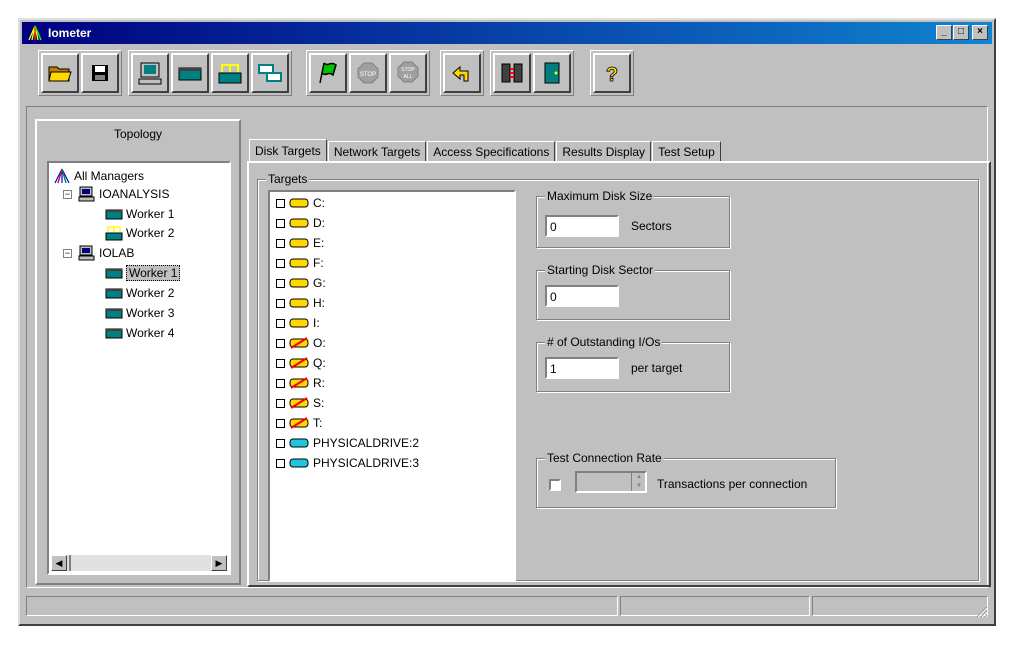 This screenshot has width=1036, height=646. I want to click on test-connection-rate-label: Test Connection Rate, so click(604, 458).